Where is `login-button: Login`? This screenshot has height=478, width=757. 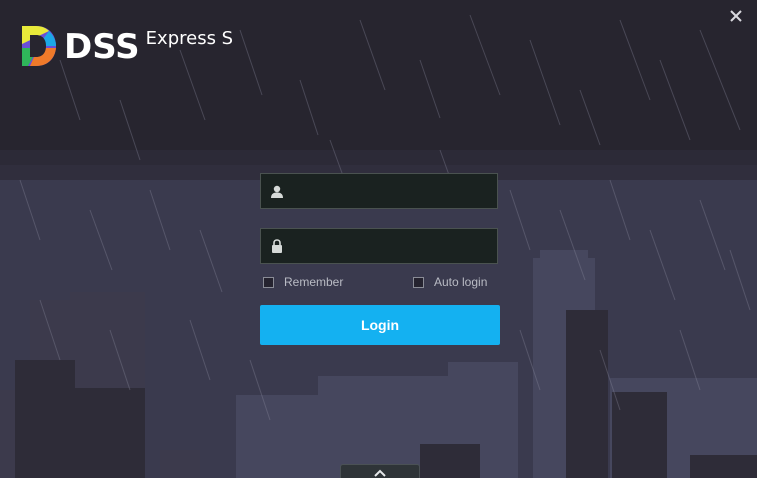 login-button: Login is located at coordinates (380, 325).